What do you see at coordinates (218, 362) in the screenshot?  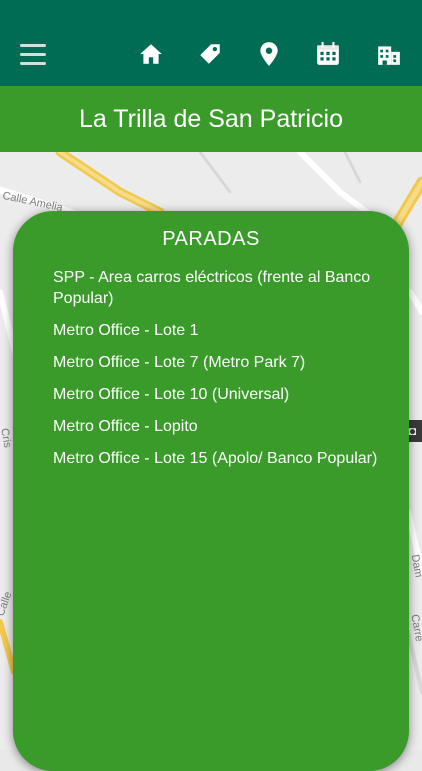 I see `stop-item: Metro Office - Lote 7 (Metro Park 7)` at bounding box center [218, 362].